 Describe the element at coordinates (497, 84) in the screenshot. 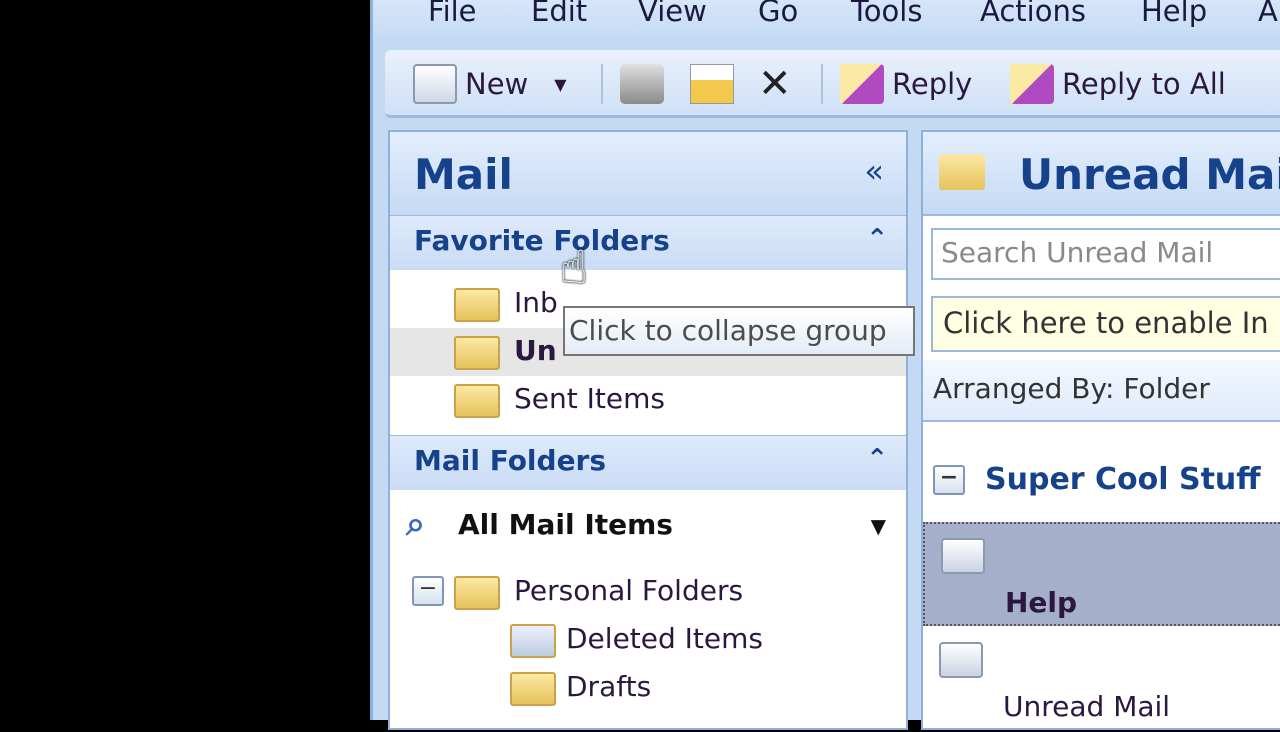

I see `new-label: New` at that location.